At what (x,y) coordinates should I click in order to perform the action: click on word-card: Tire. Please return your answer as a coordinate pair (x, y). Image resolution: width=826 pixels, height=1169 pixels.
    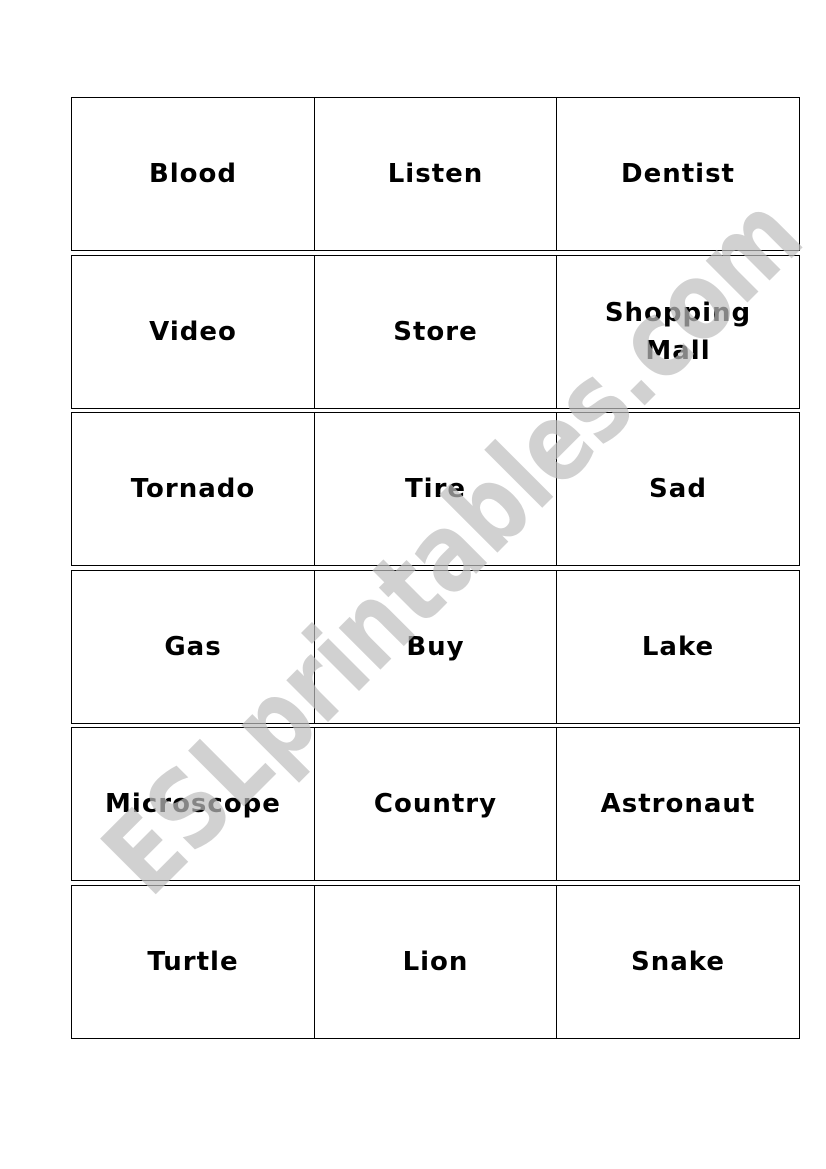
    Looking at the image, I should click on (436, 489).